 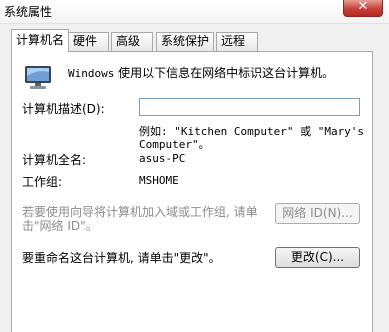 What do you see at coordinates (38, 77) in the screenshot?
I see `computer-monitor-icon` at bounding box center [38, 77].